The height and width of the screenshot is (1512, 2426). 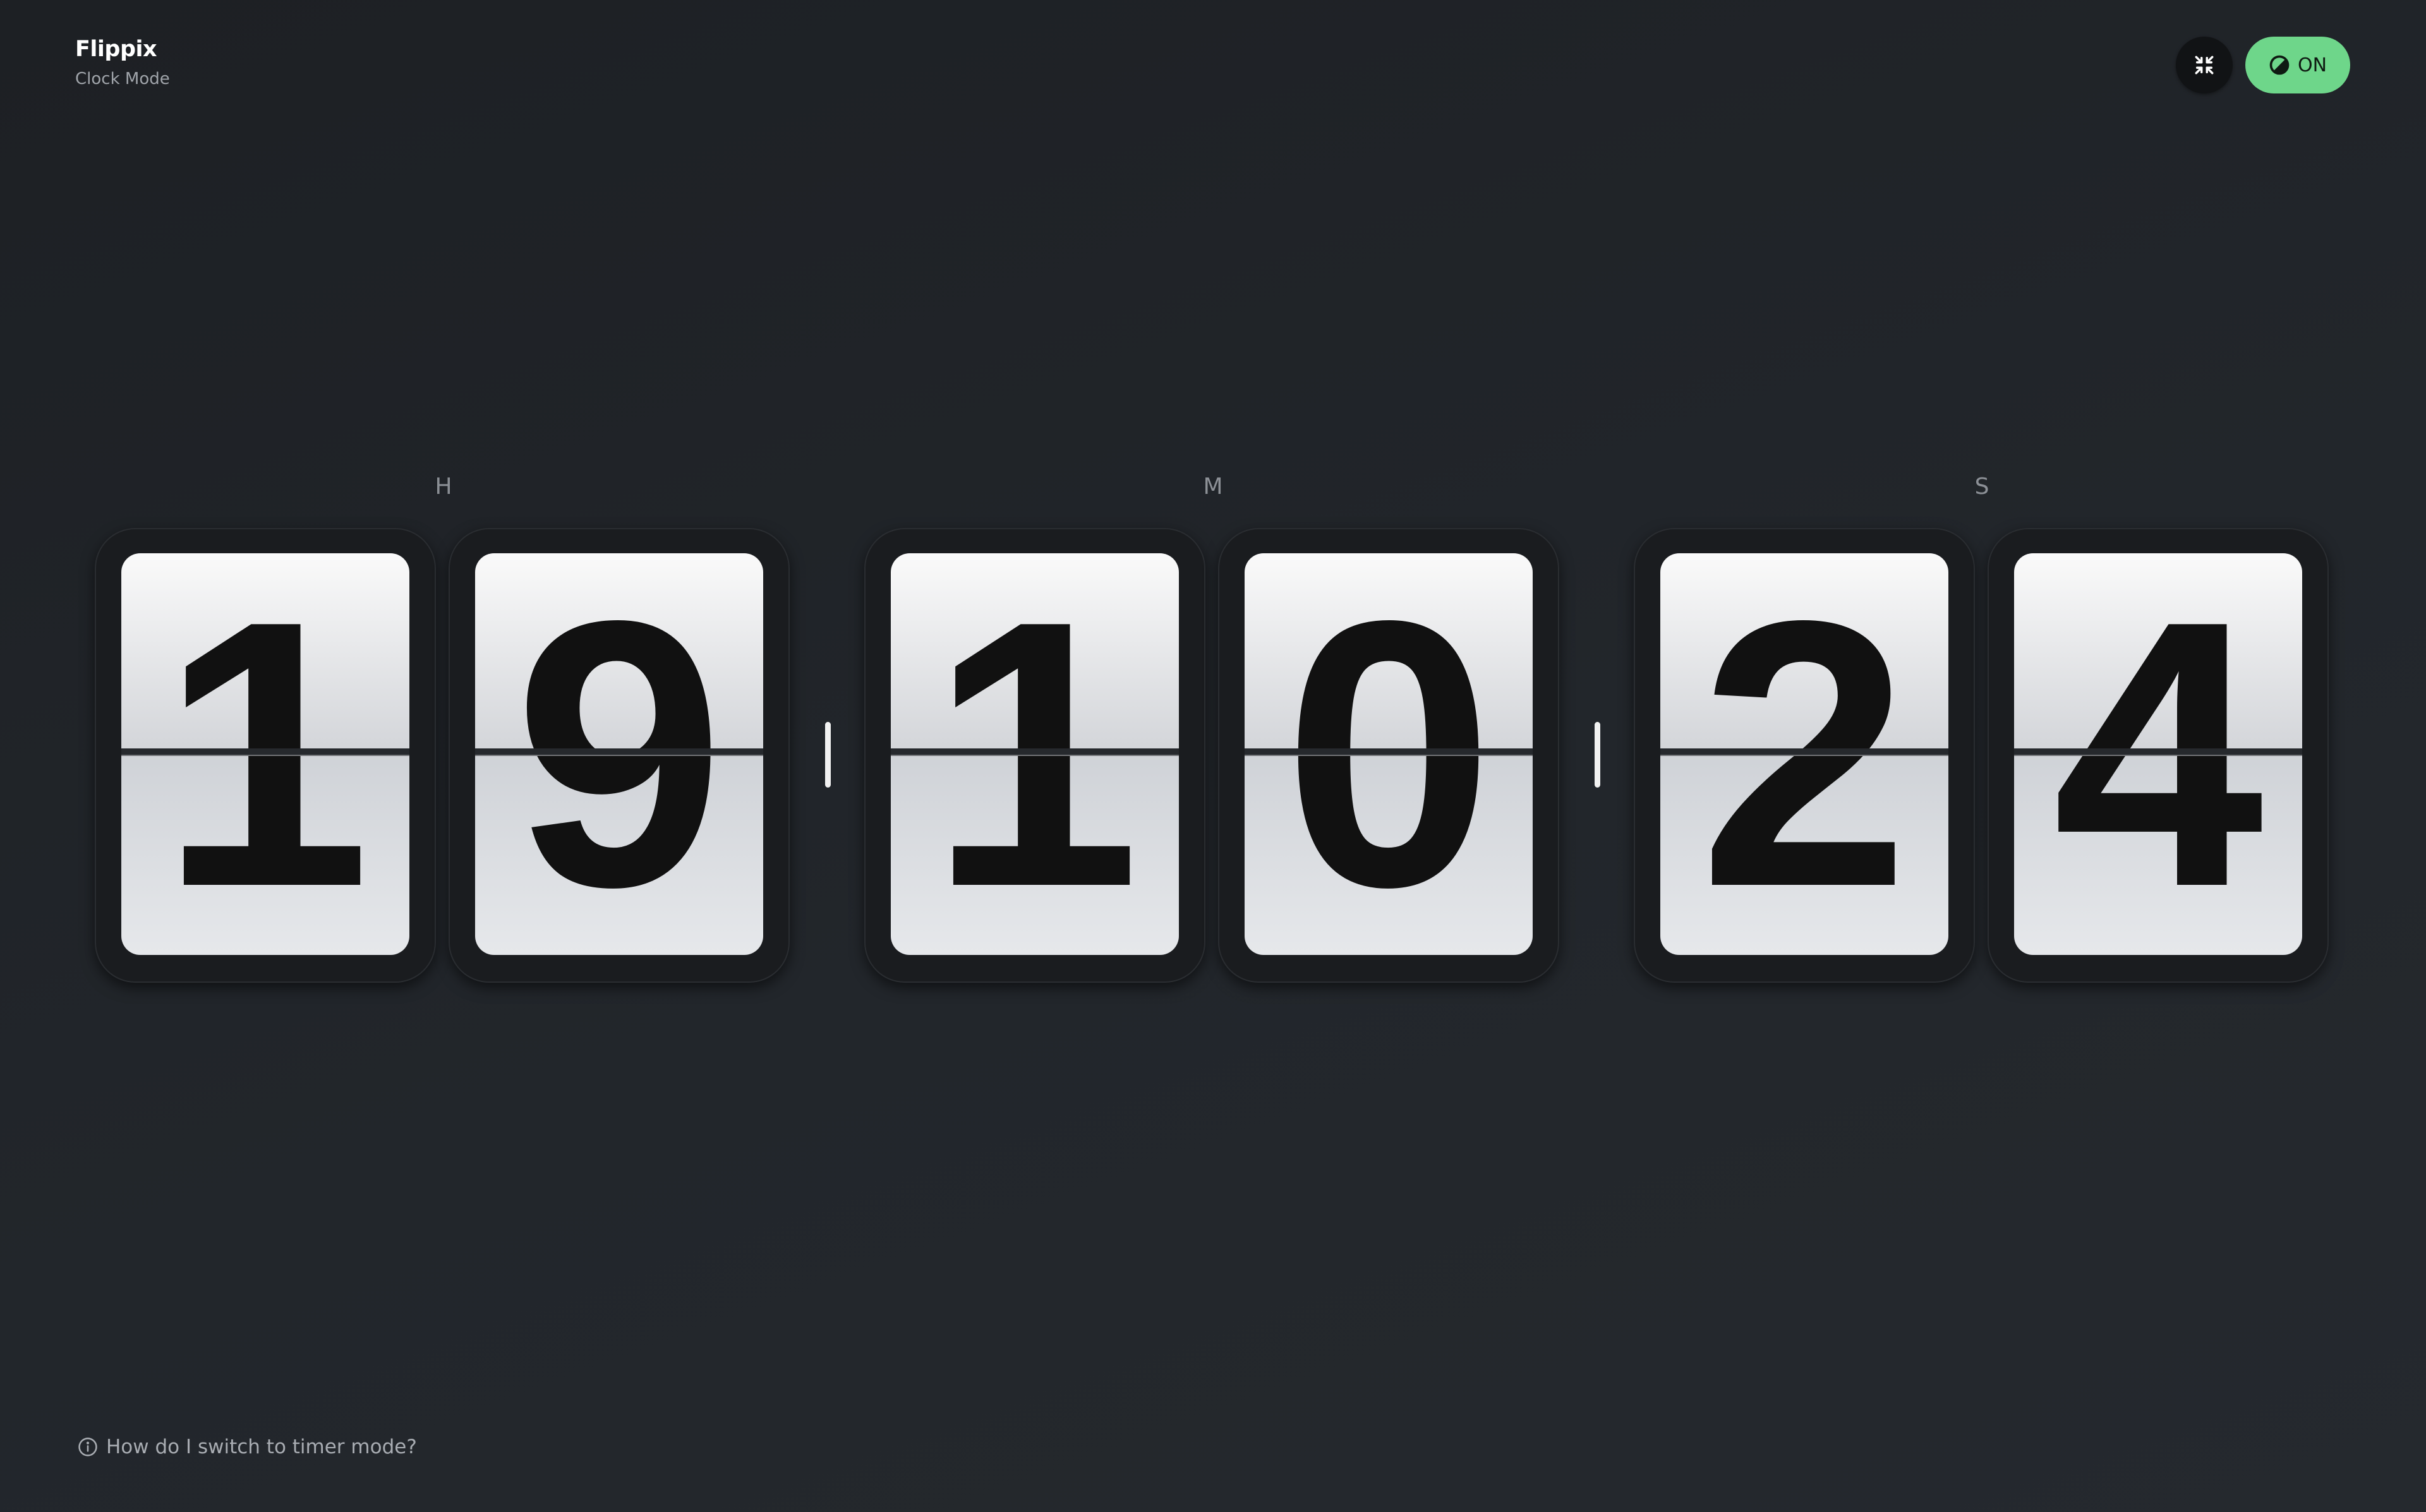 I want to click on digit-face: 9, so click(x=619, y=754).